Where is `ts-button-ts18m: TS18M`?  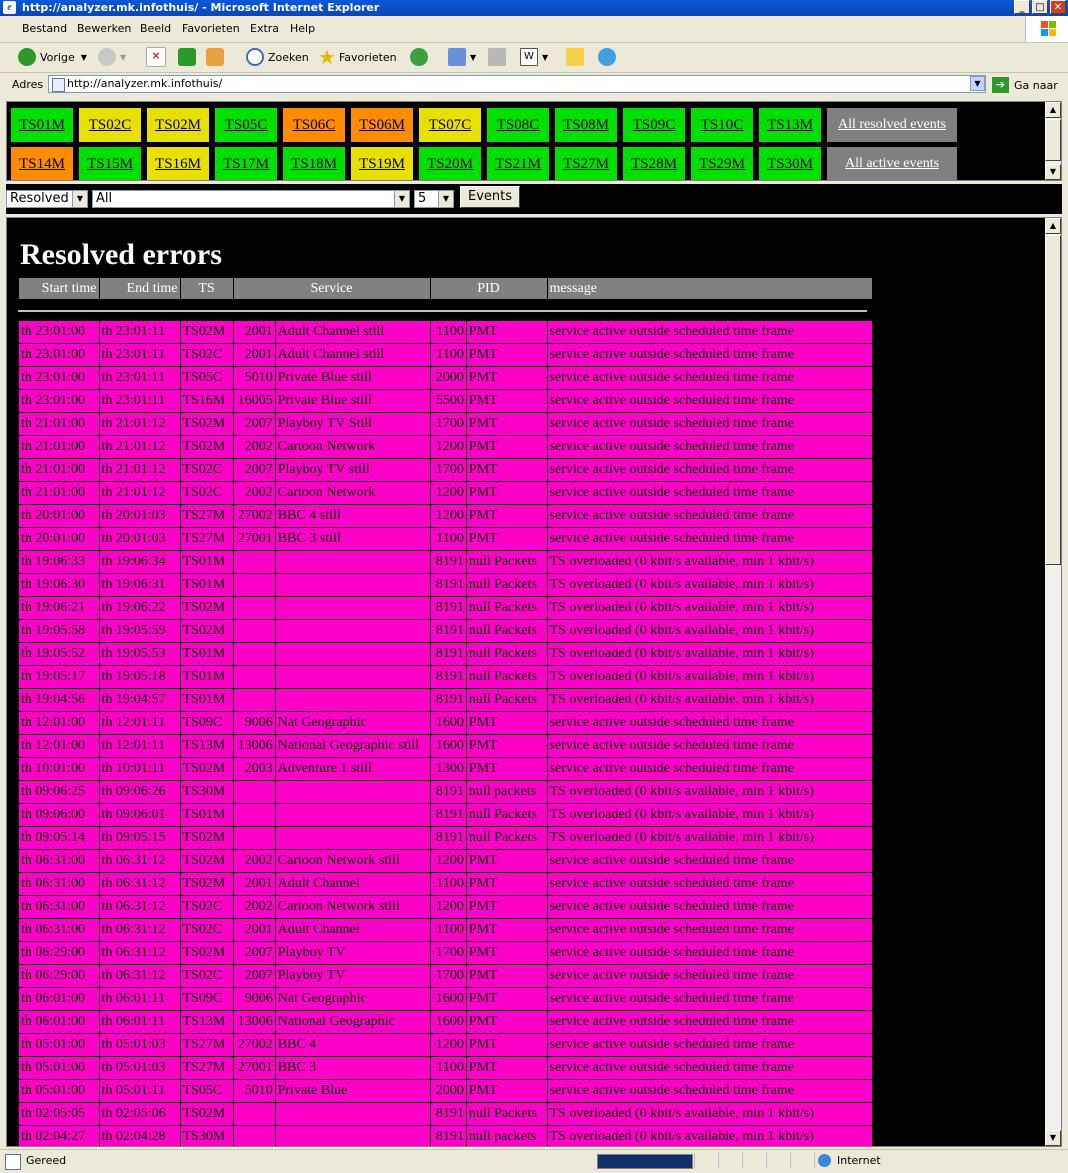
ts-button-ts18m: TS18M is located at coordinates (314, 163).